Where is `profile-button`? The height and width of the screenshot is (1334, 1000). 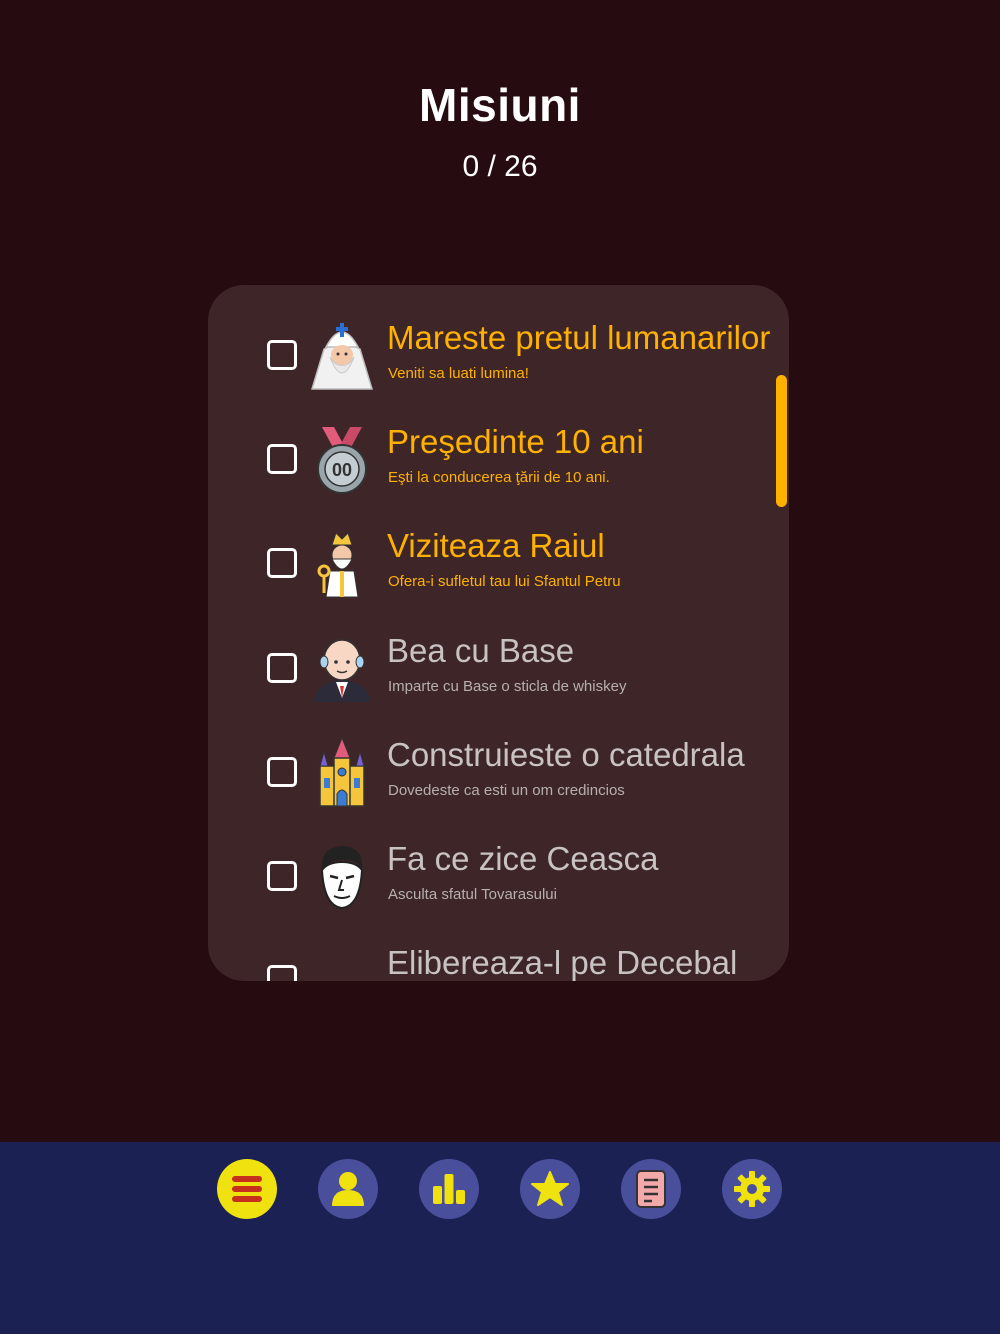 profile-button is located at coordinates (348, 1189).